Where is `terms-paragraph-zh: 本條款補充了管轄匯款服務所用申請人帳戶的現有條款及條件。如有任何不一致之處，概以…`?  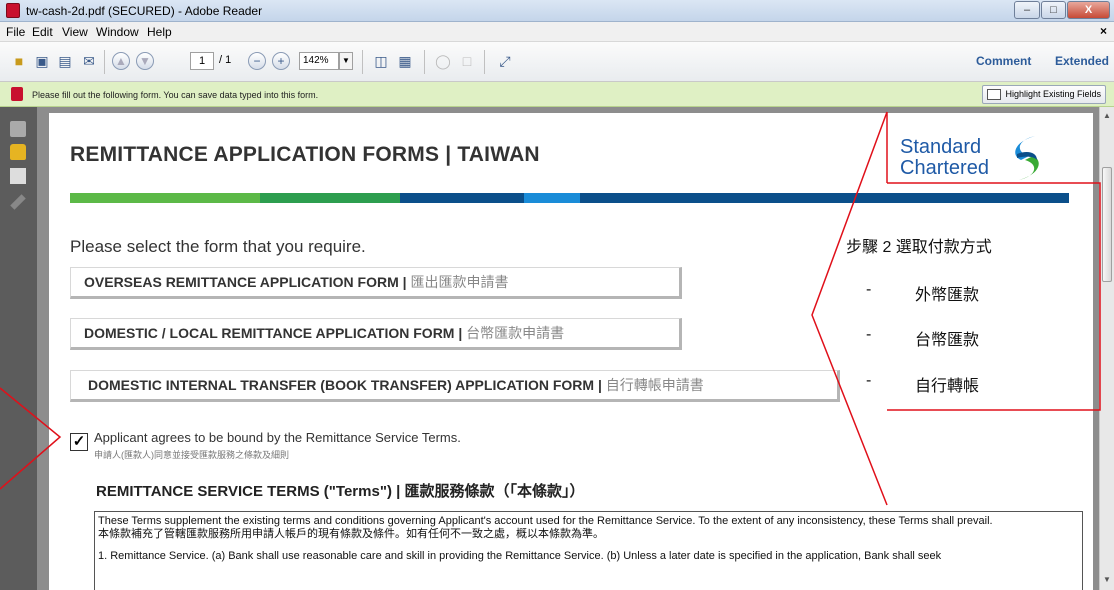 terms-paragraph-zh: 本條款補充了管轄匯款服務所用申請人帳戶的現有條款及條件。如有任何不一致之處，概以… is located at coordinates (351, 534).